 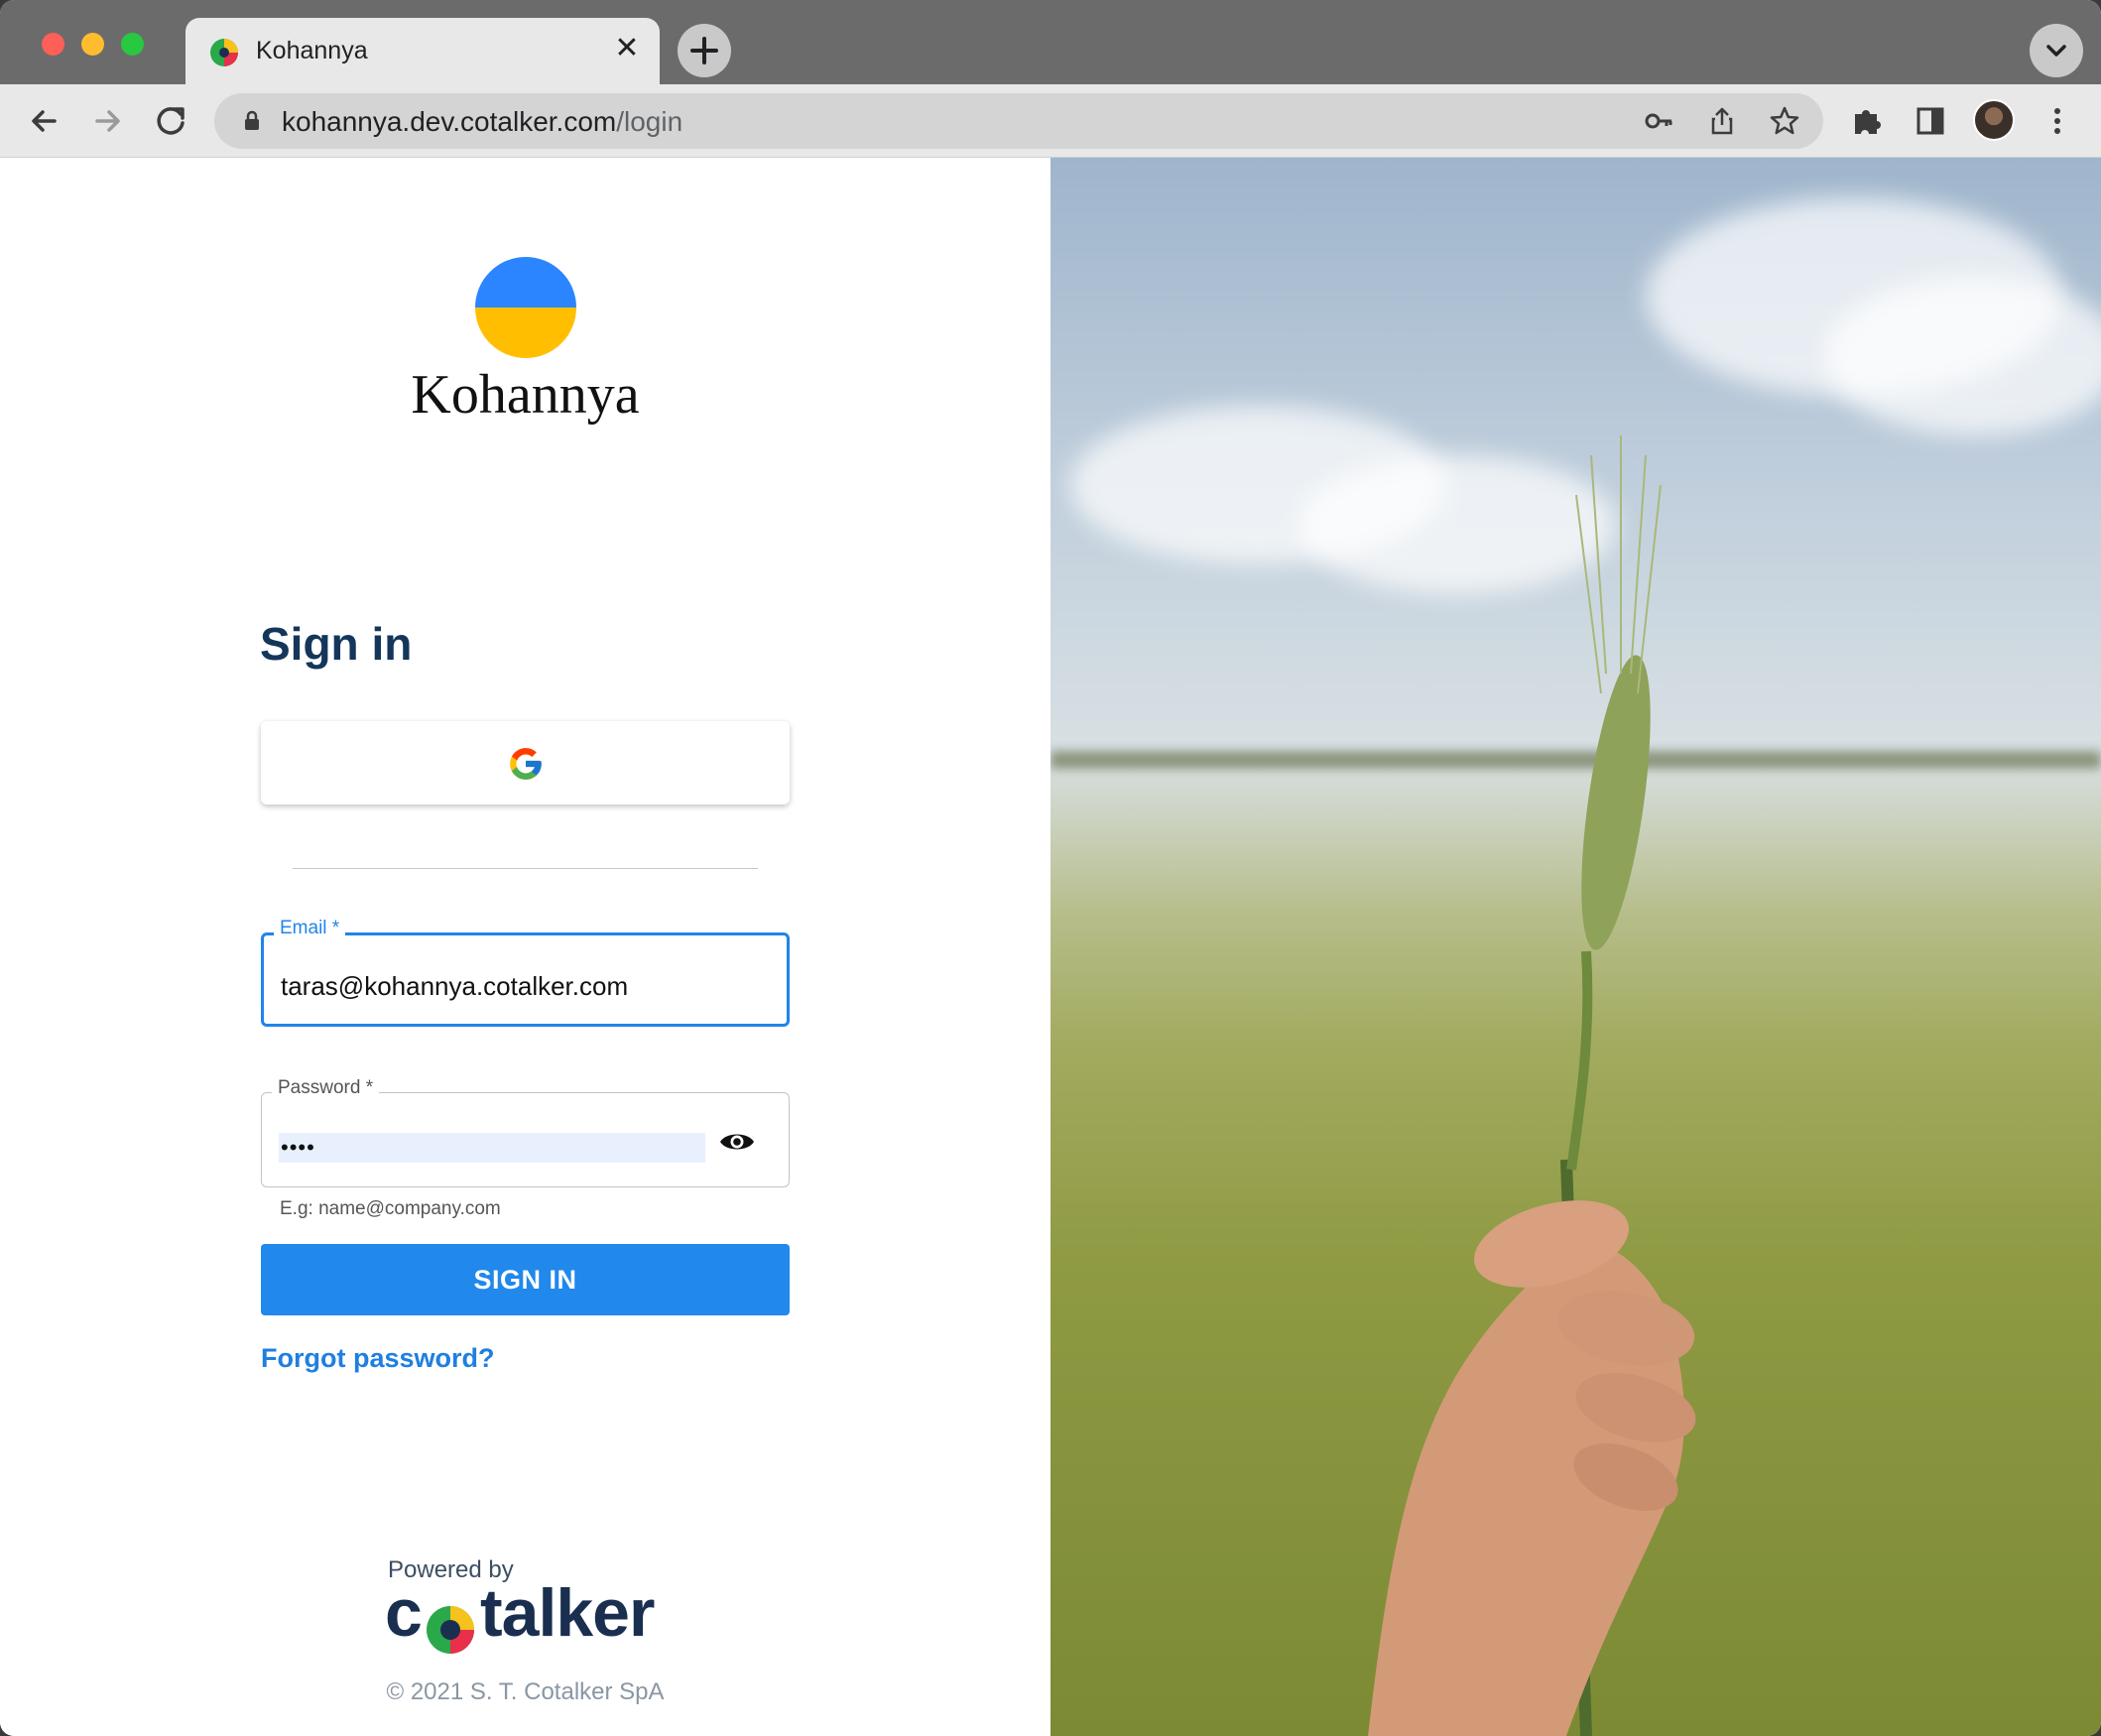 What do you see at coordinates (737, 1142) in the screenshot?
I see `show-password-eye-icon` at bounding box center [737, 1142].